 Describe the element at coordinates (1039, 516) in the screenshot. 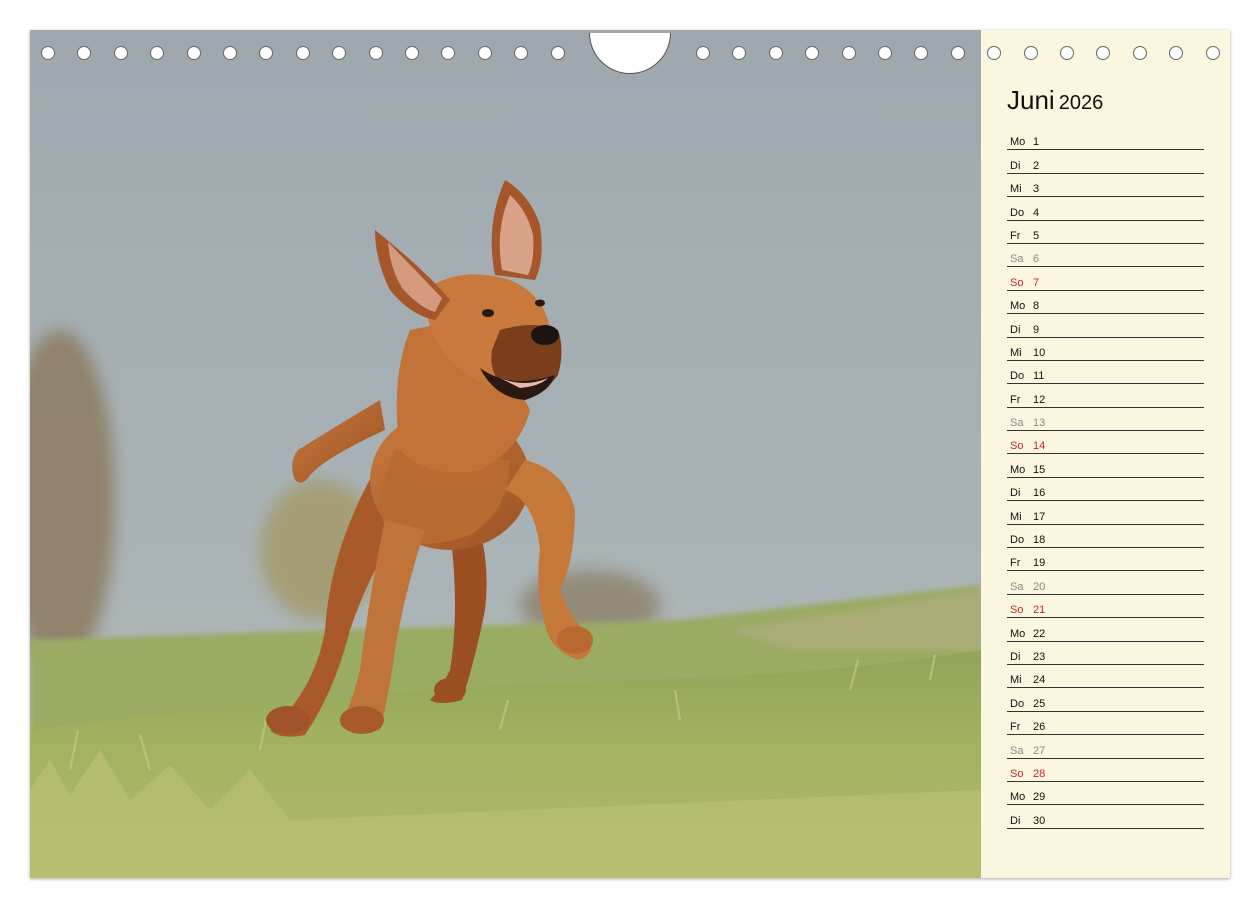

I see `day-number: 17` at that location.